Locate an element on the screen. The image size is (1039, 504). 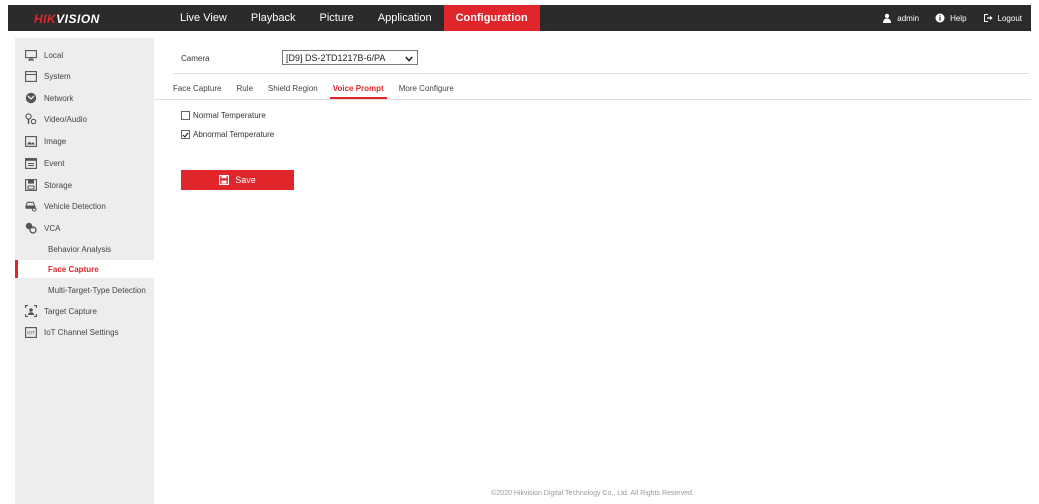
sidebar-subitem-face-capture: Face Capture is located at coordinates (84, 269).